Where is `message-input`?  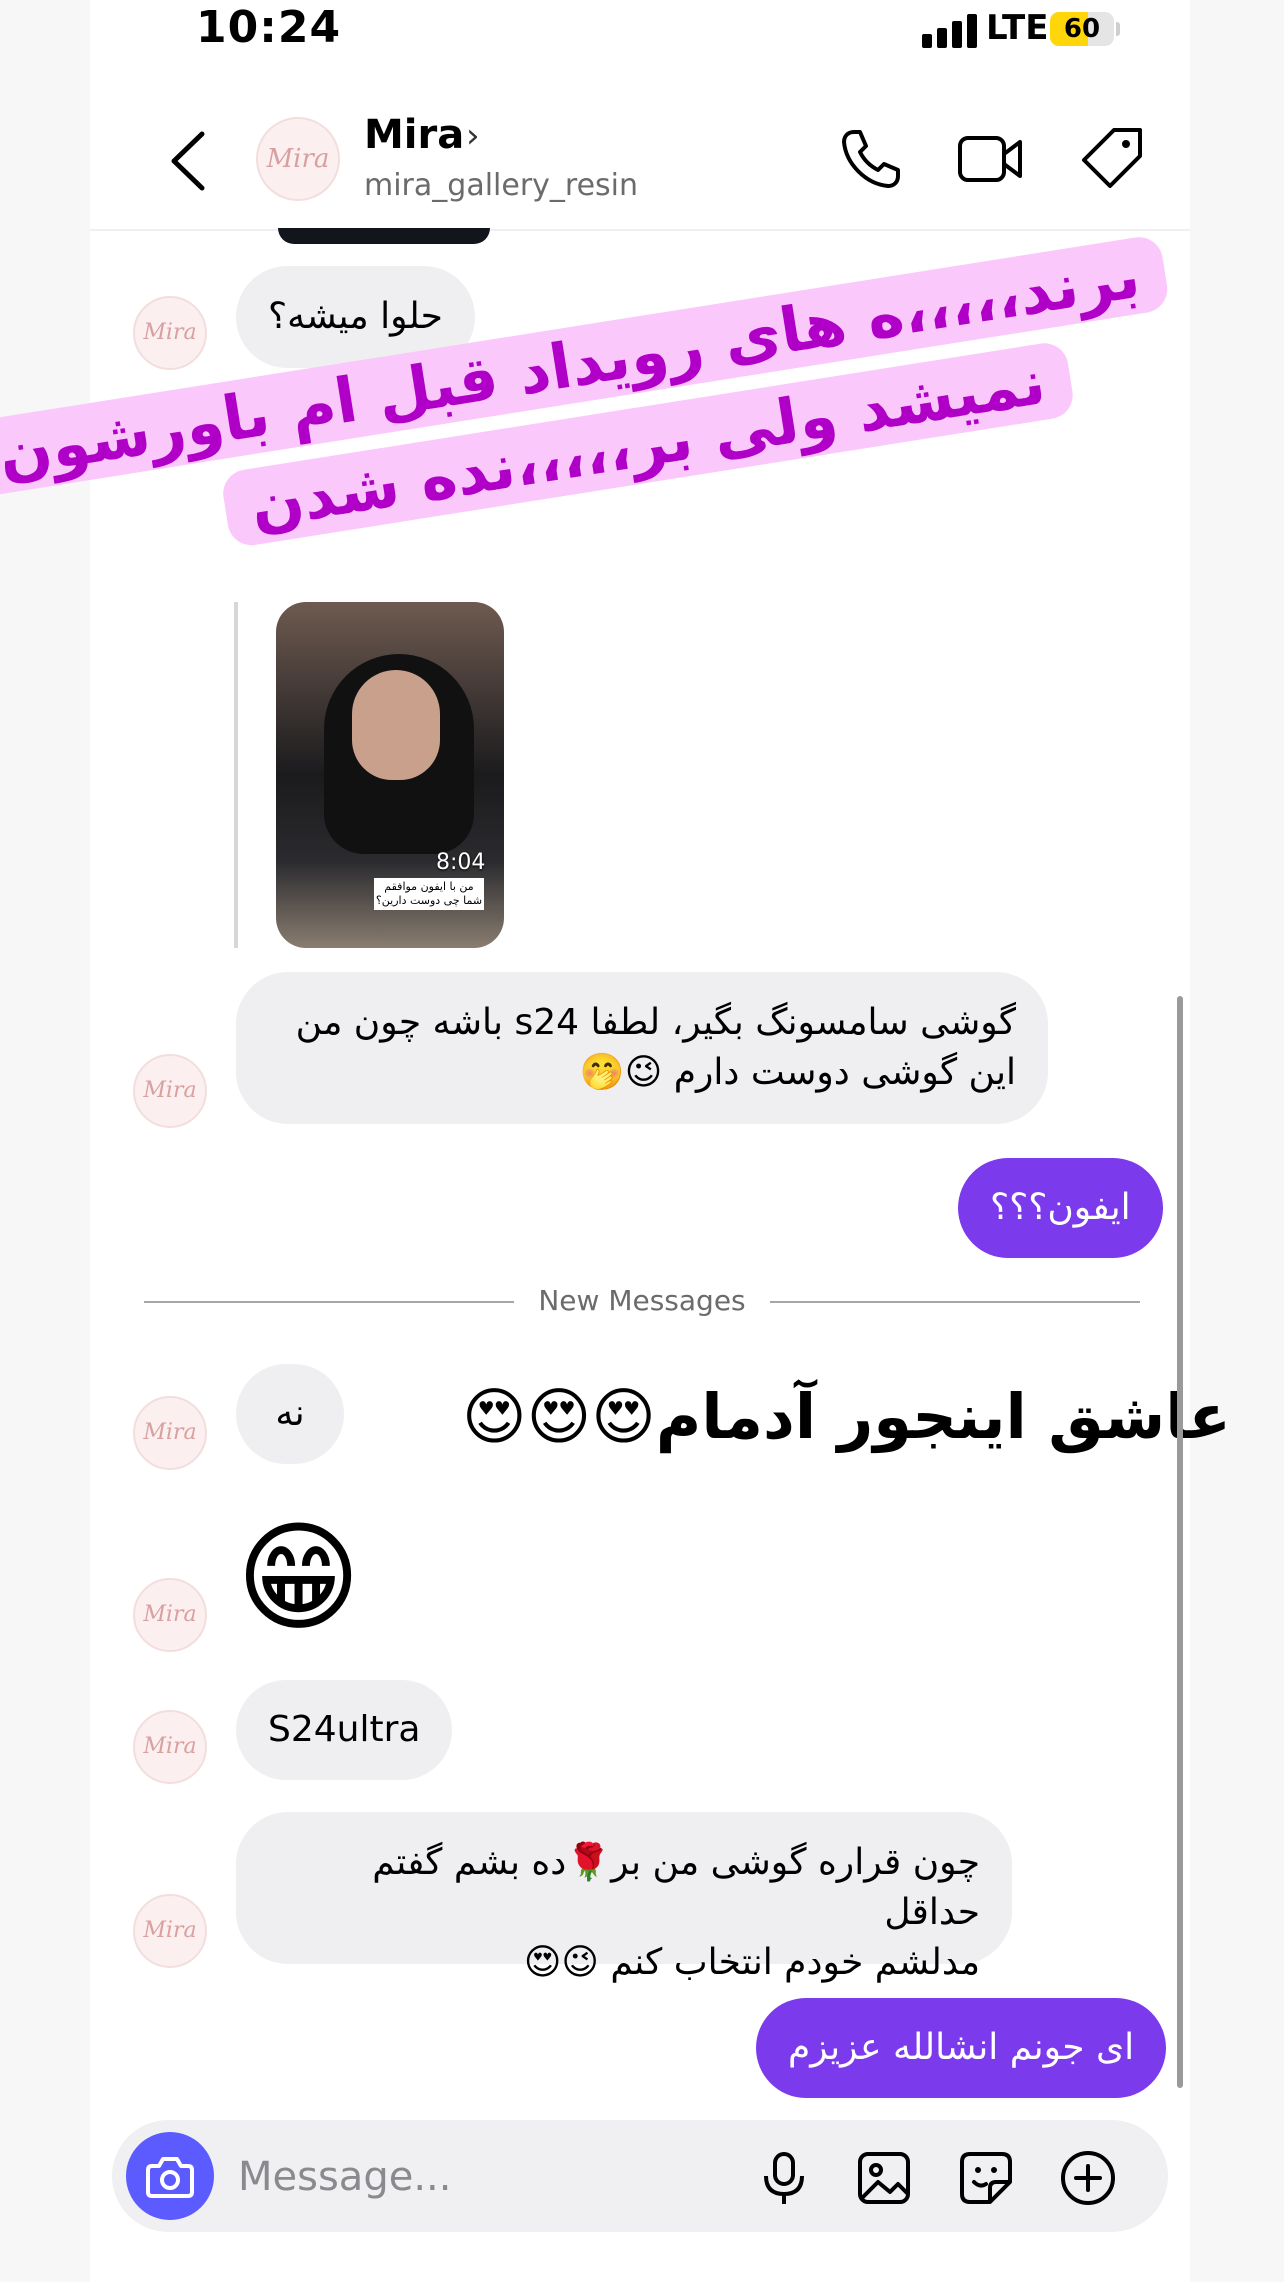 message-input is located at coordinates (488, 2177).